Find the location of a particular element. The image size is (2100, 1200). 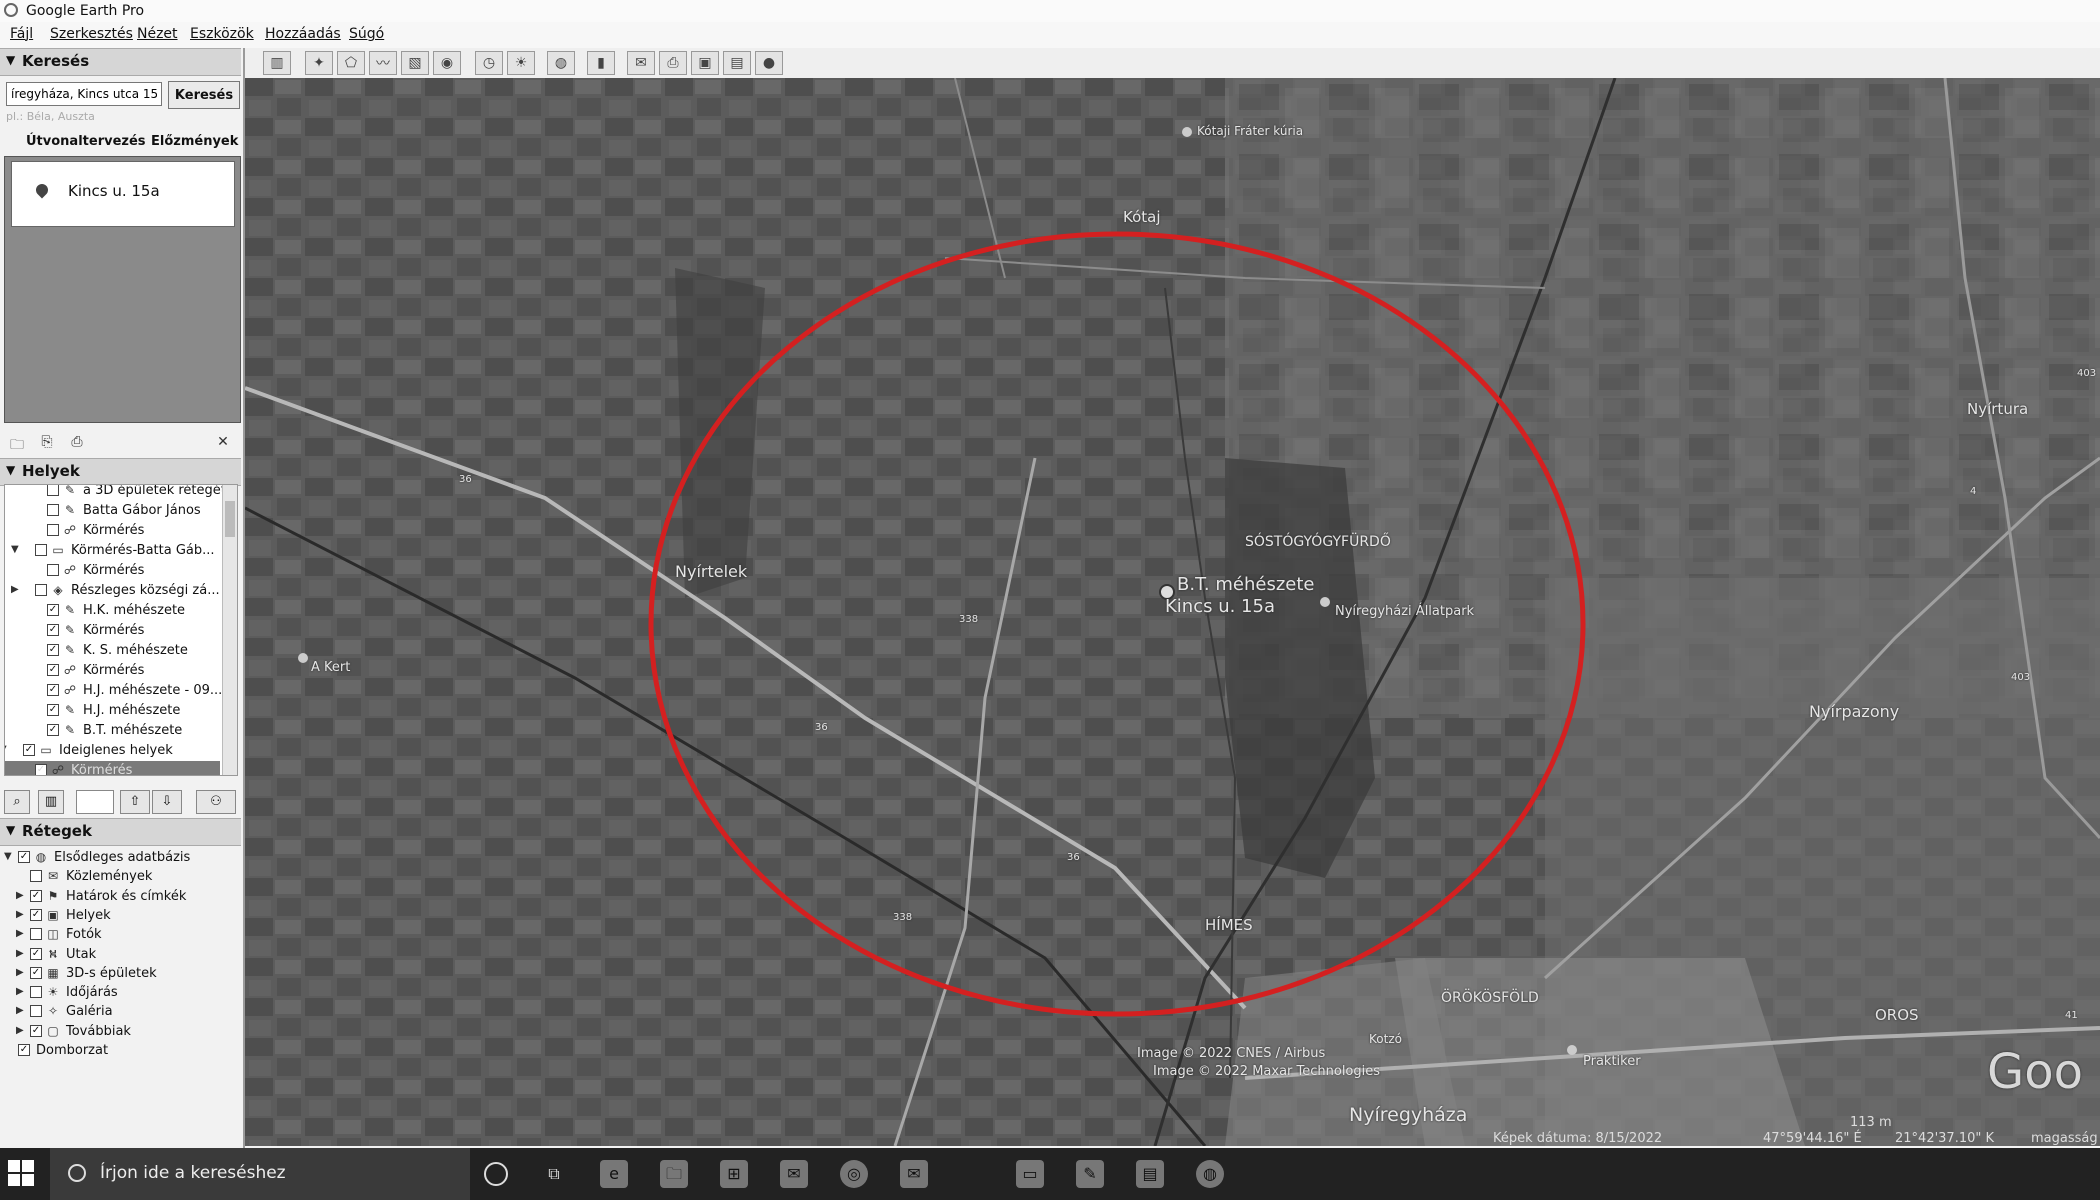

outlook-icon: ✉ is located at coordinates (914, 1174).